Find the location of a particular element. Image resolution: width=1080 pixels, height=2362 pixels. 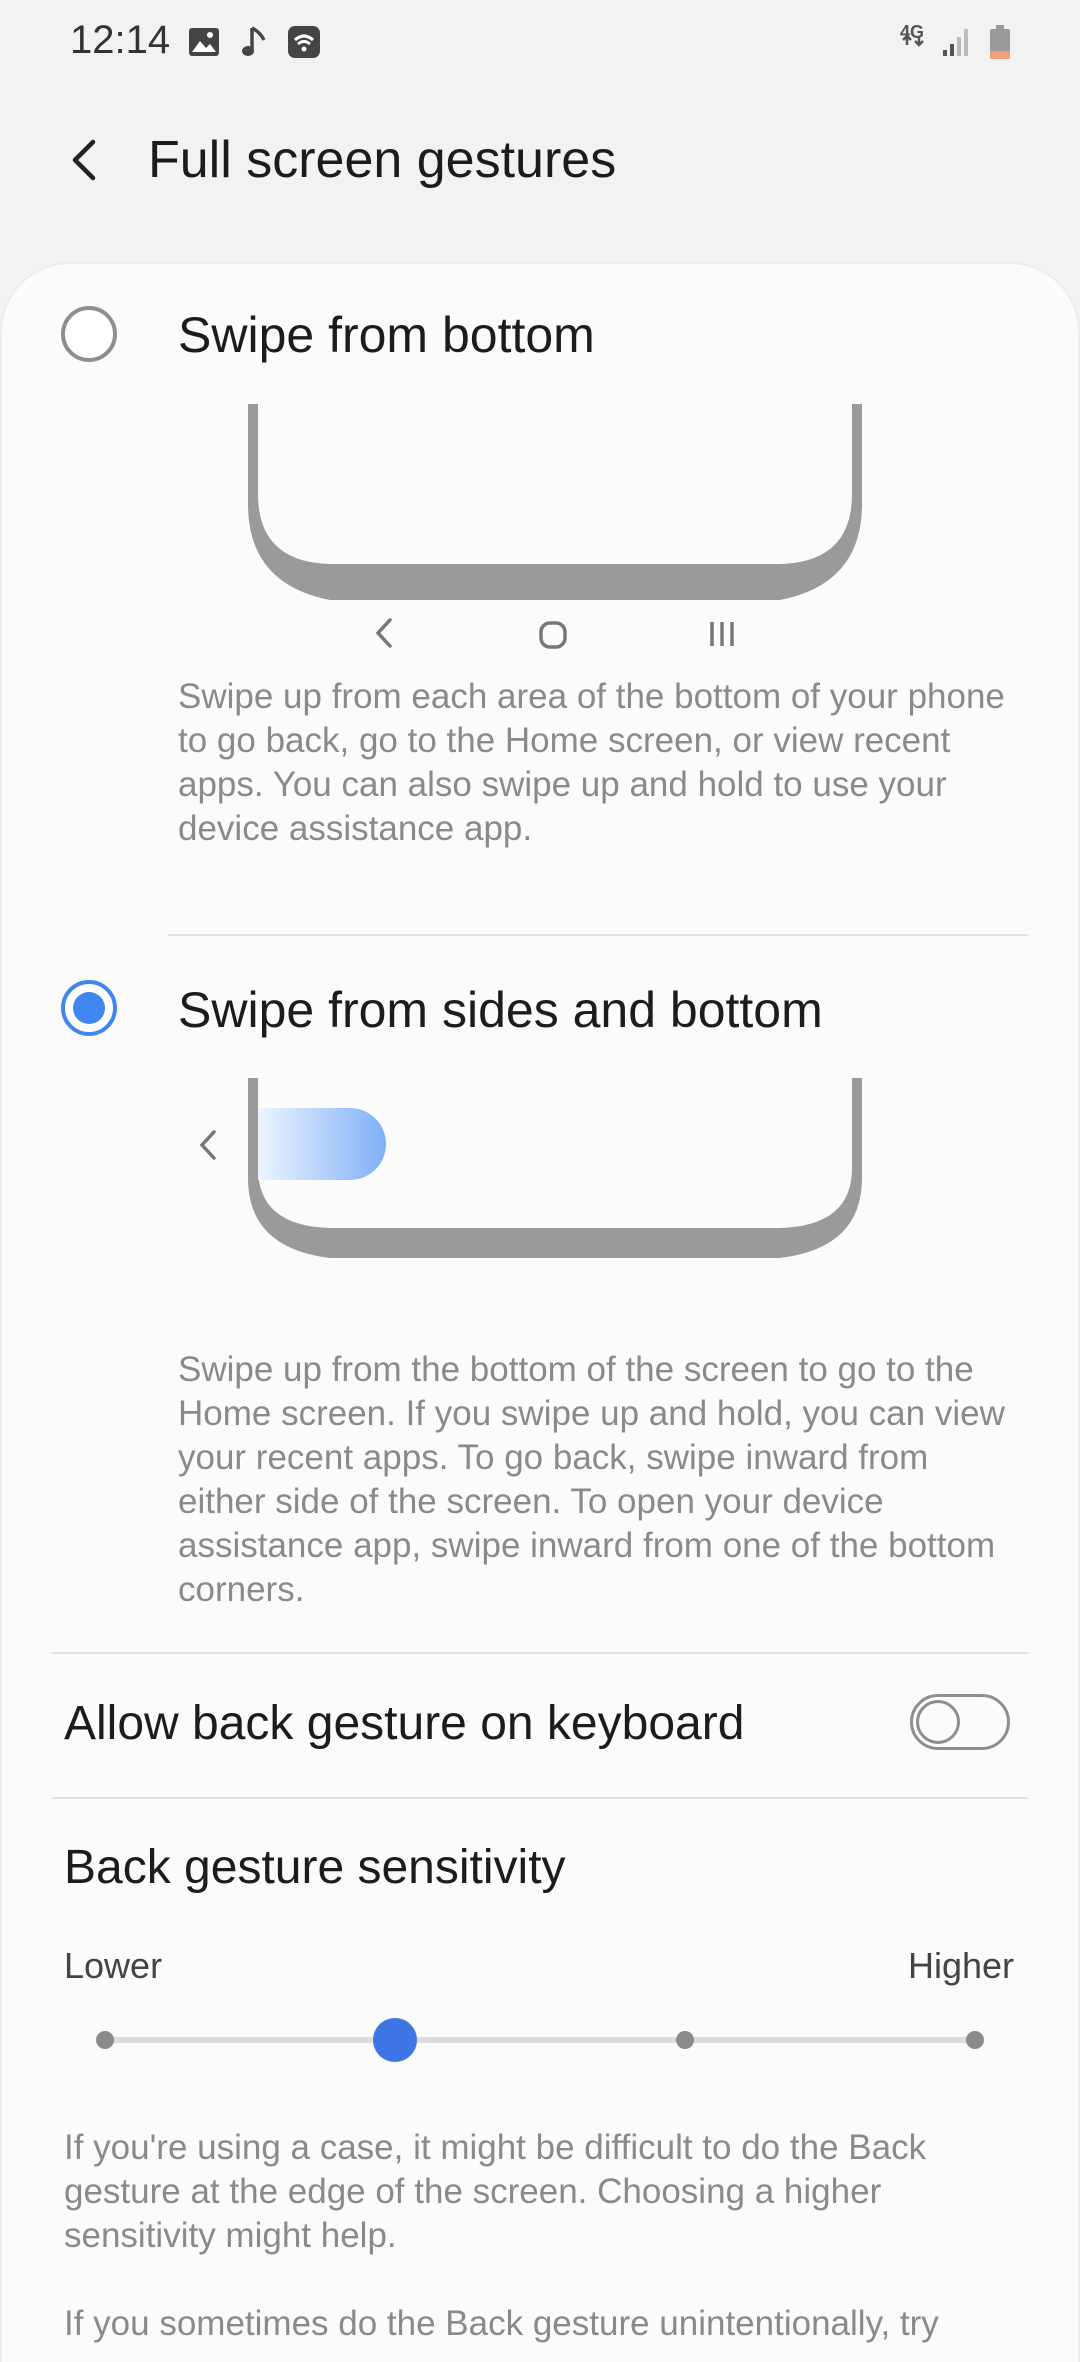

radio-swipe-from-sides-and-bottom is located at coordinates (89, 1008).